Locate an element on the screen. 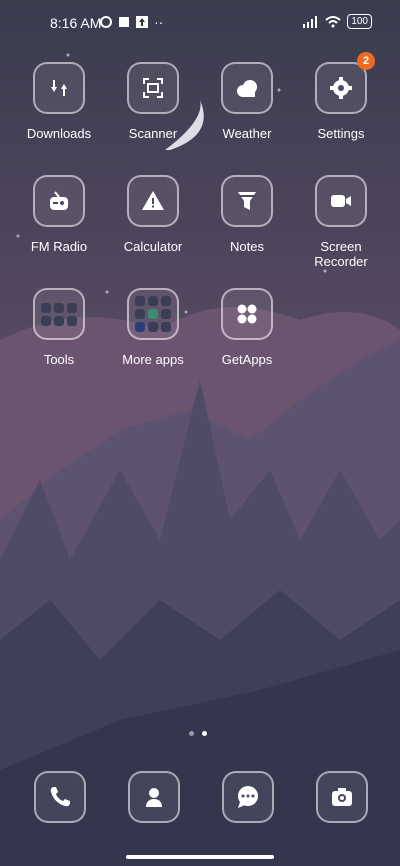  folder-tools-tile is located at coordinates (59, 314).